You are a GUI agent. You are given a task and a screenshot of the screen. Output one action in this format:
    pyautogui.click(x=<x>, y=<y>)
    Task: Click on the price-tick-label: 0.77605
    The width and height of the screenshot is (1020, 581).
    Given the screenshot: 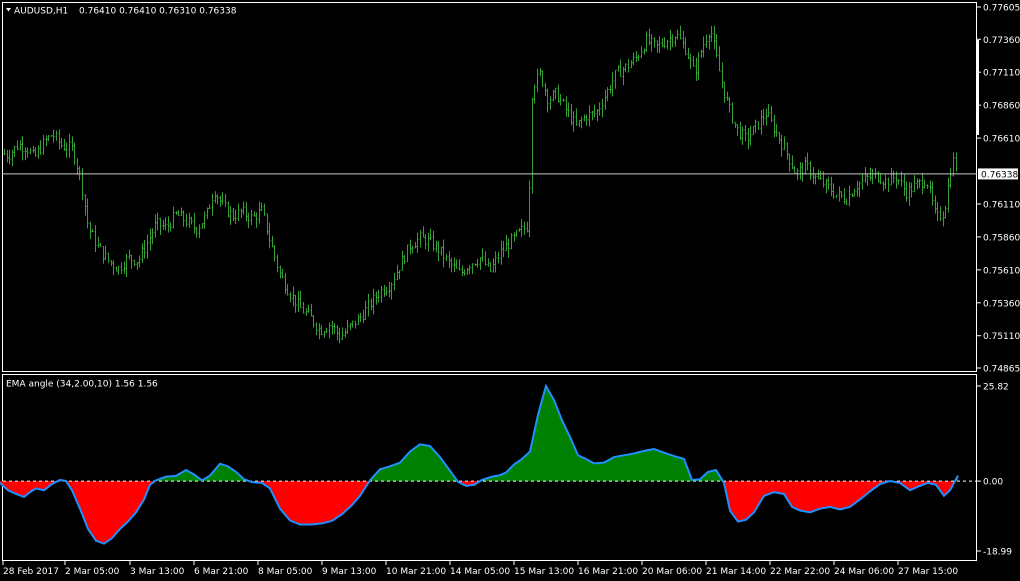 What is the action you would take?
    pyautogui.click(x=1001, y=9)
    